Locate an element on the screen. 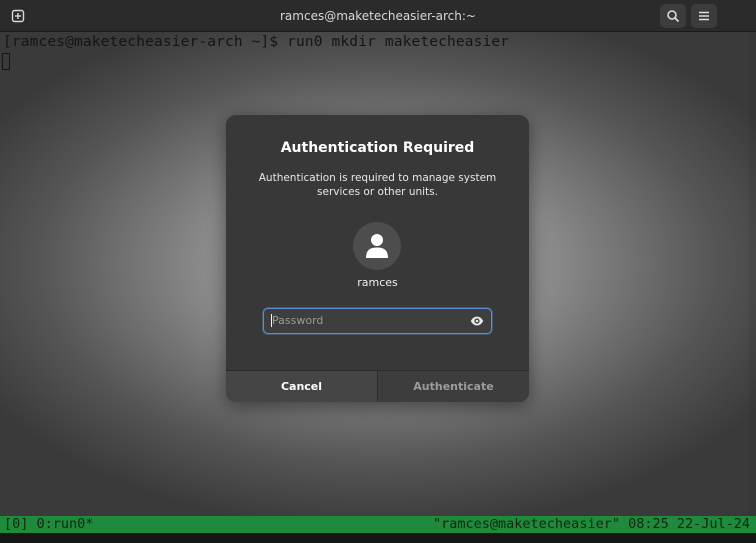 This screenshot has width=756, height=543. search-button is located at coordinates (673, 16).